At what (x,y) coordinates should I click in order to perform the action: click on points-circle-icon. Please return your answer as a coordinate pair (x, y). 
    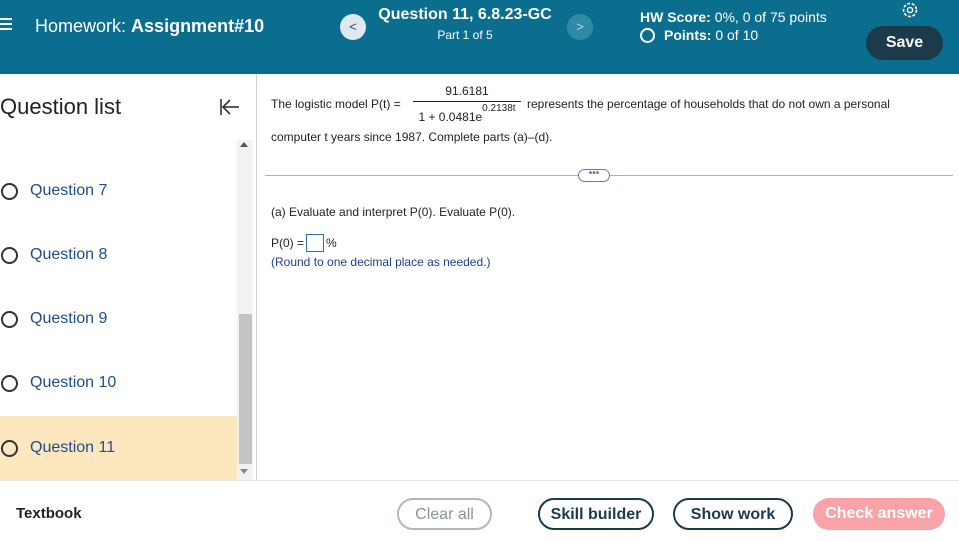
    Looking at the image, I should click on (647, 35).